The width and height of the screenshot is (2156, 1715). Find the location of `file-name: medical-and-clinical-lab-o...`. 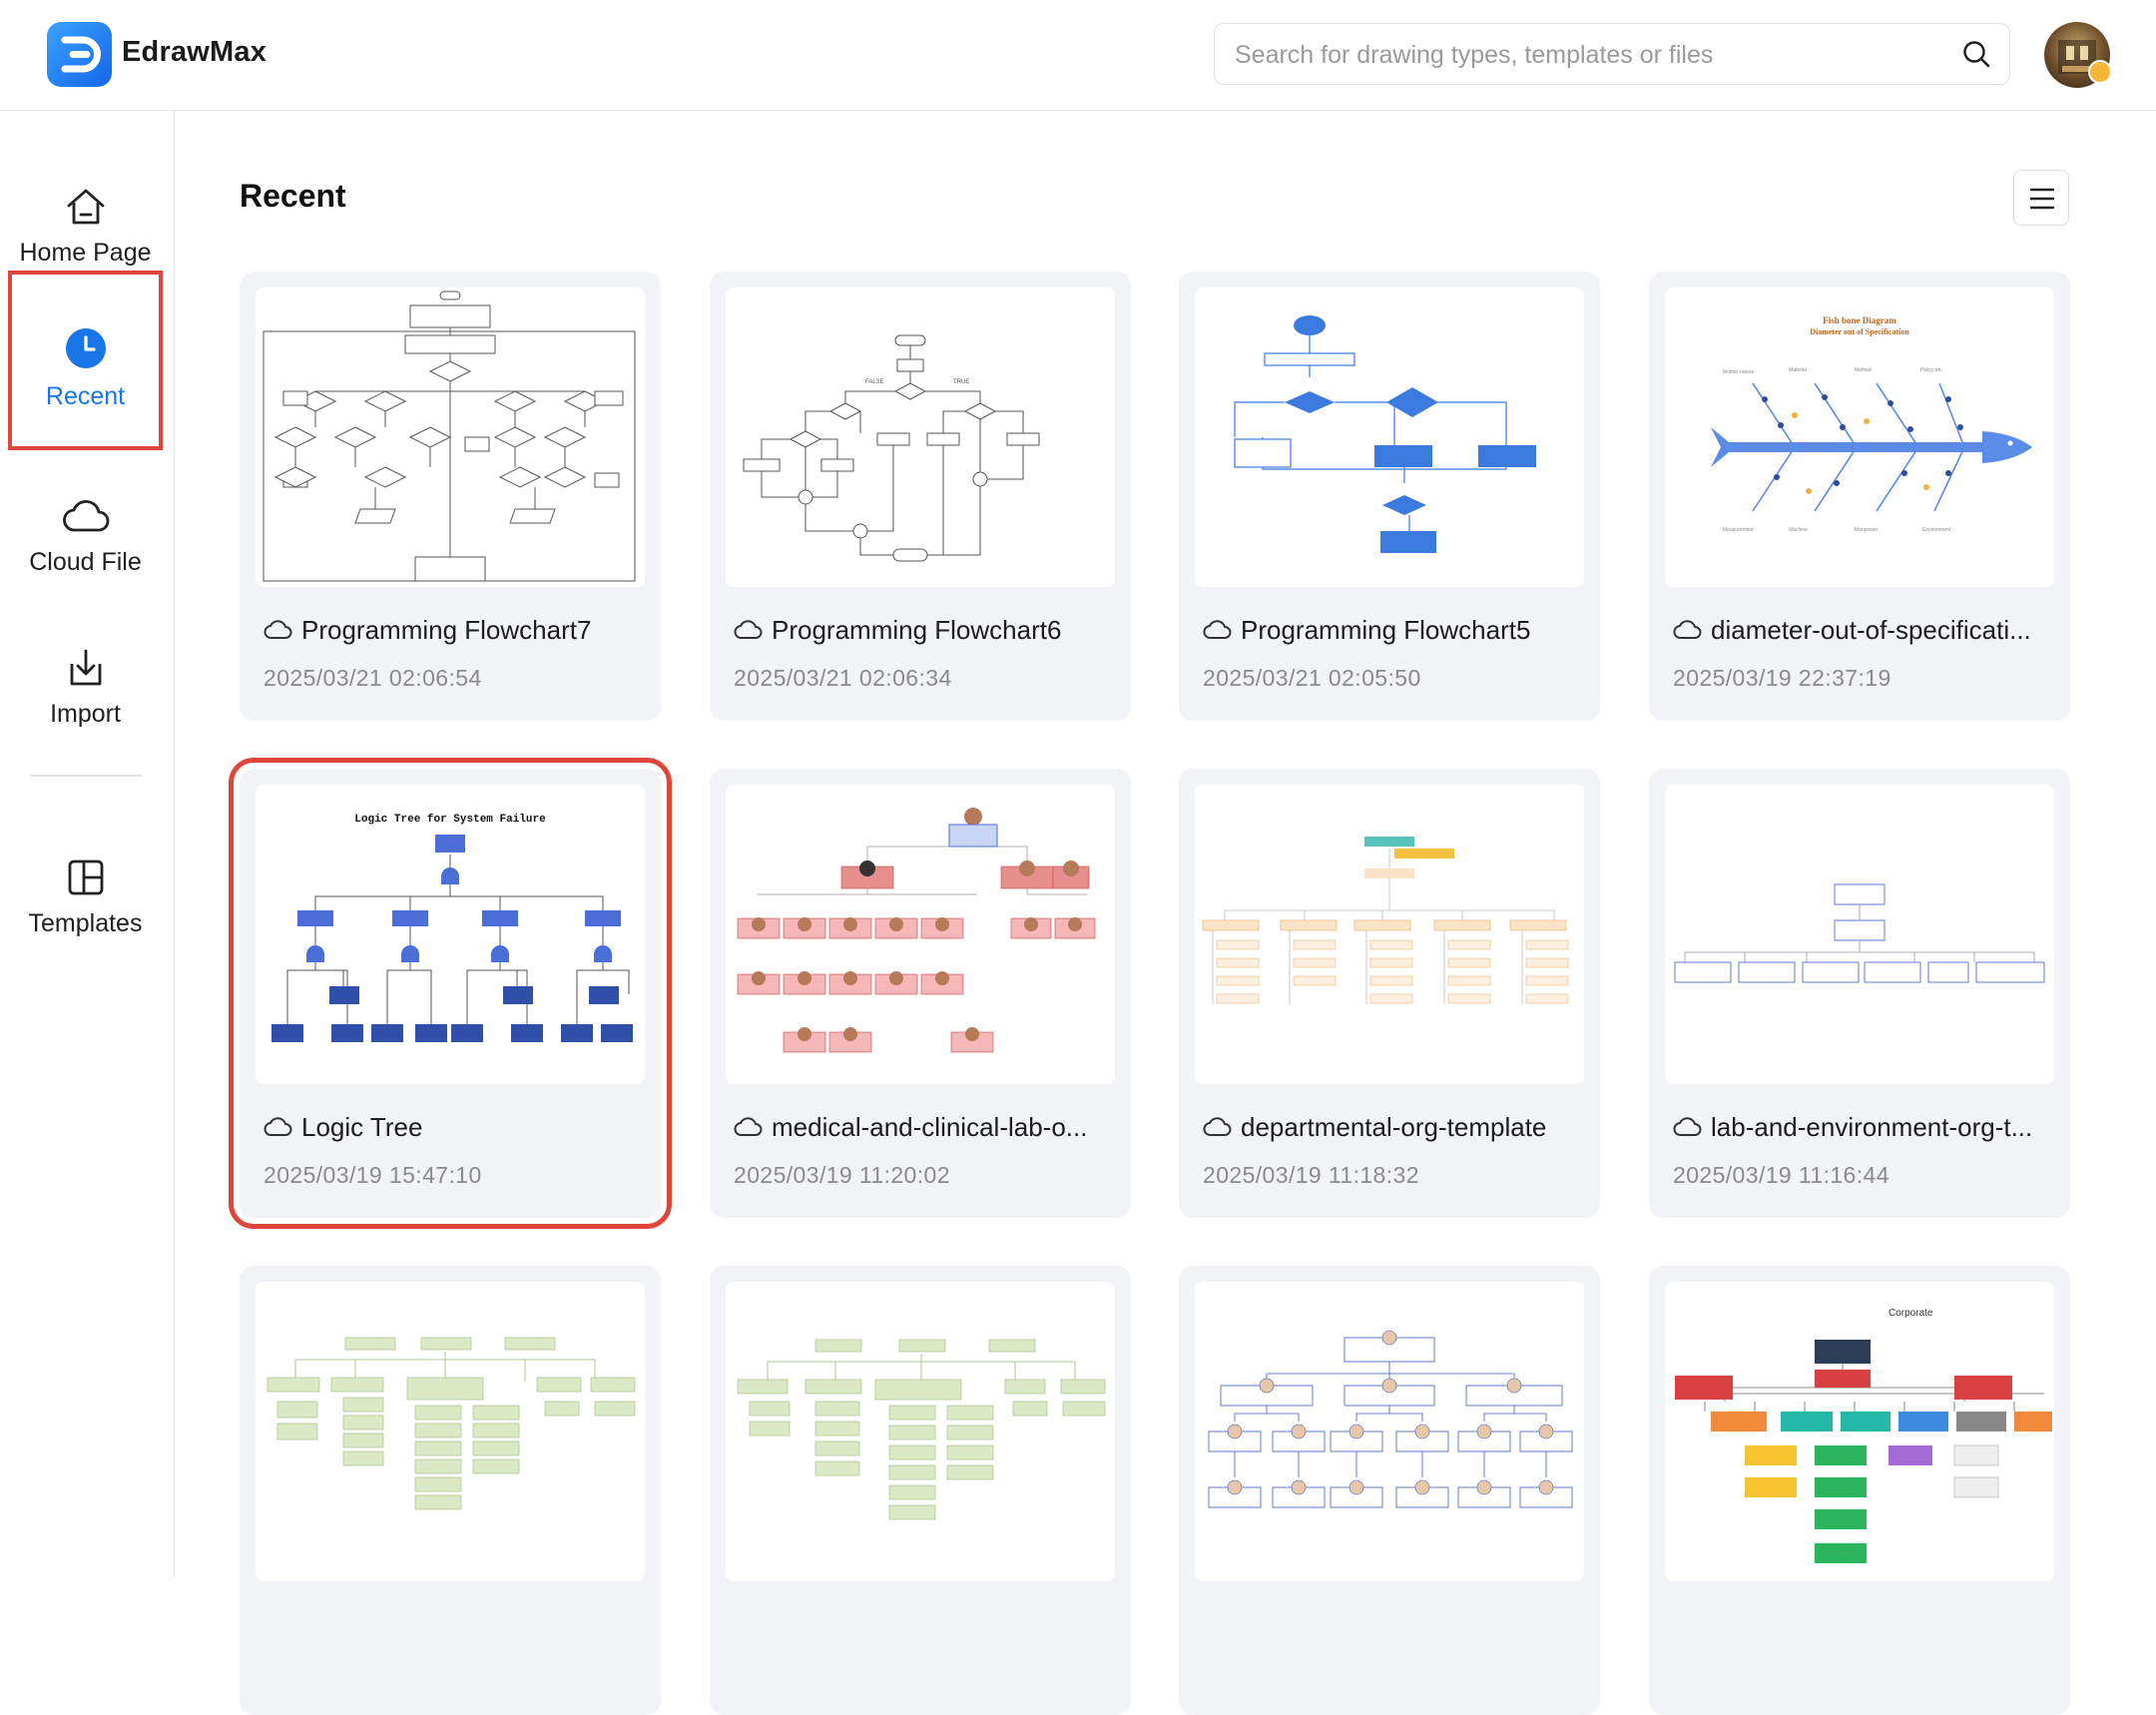

file-name: medical-and-clinical-lab-o... is located at coordinates (930, 1126).